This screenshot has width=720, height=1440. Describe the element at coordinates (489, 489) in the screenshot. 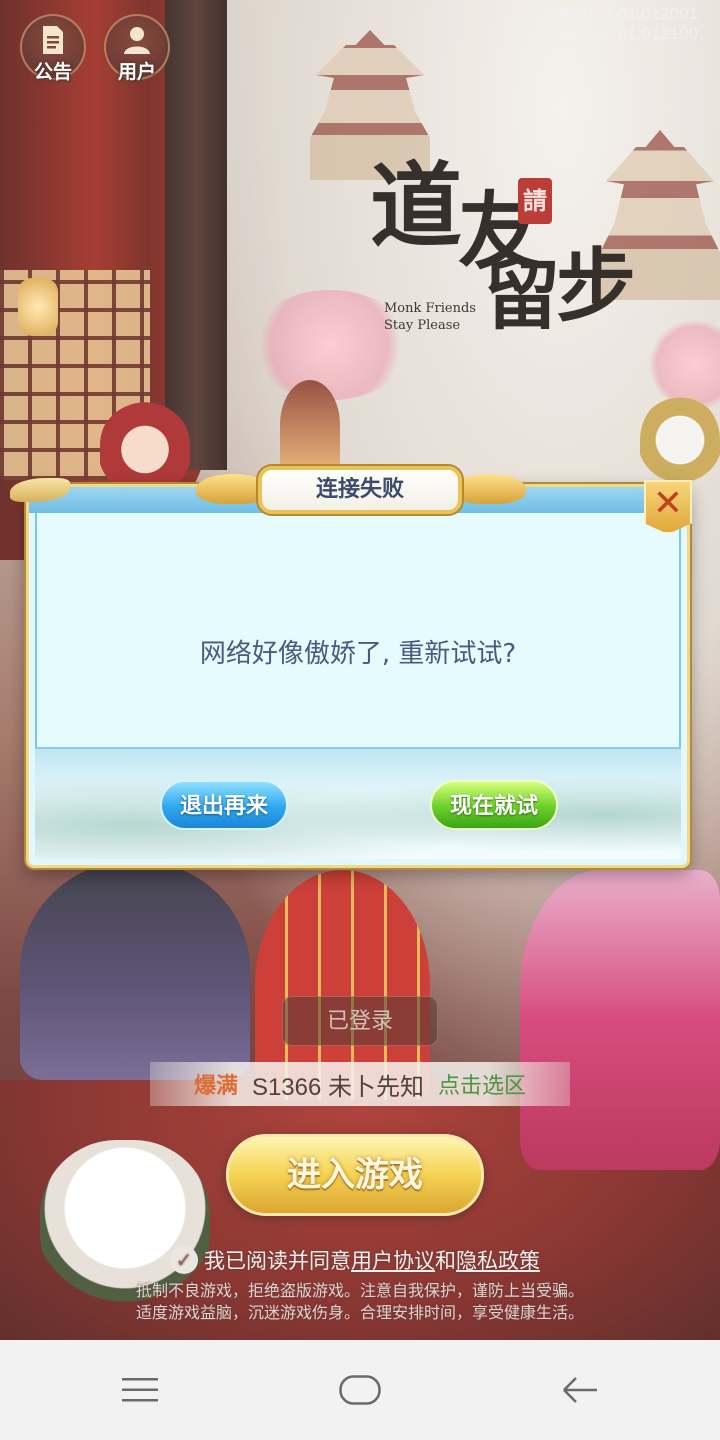

I see `ornament-wing` at that location.